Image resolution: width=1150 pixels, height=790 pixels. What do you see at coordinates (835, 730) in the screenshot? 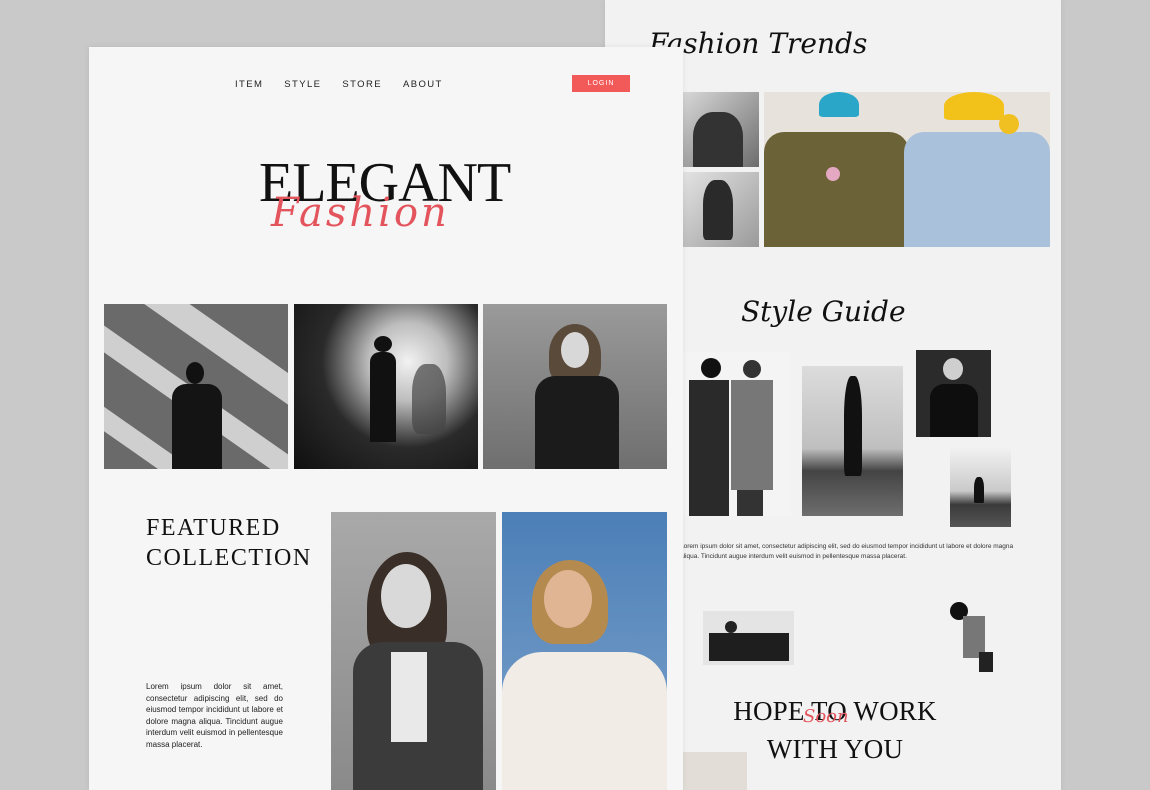
I see `hope-heading: HOPE TO WORK WITH YOU` at bounding box center [835, 730].